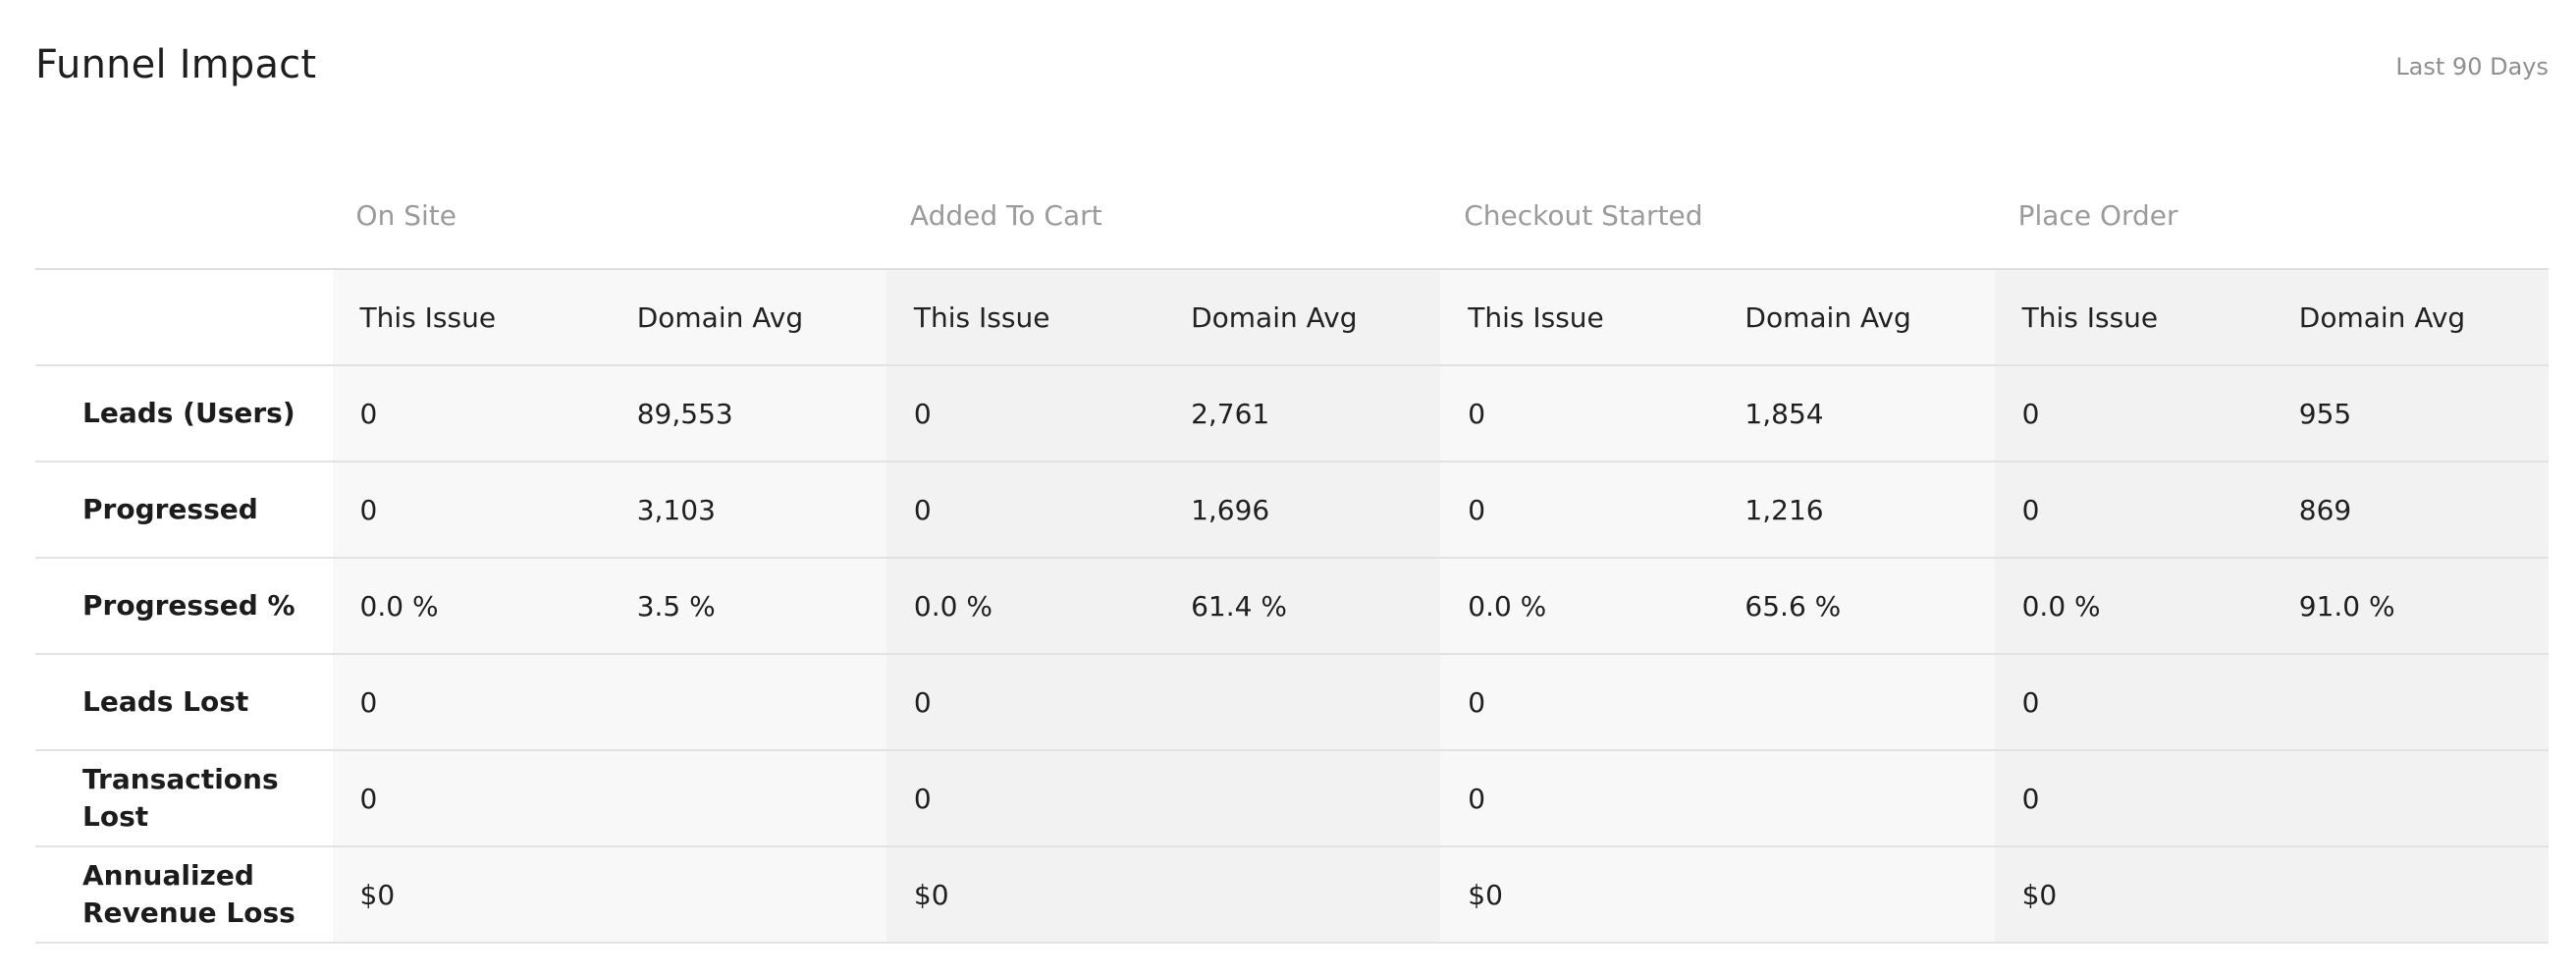 This screenshot has width=2576, height=978. Describe the element at coordinates (2410, 606) in the screenshot. I see `table-cell: 91.0 %` at that location.